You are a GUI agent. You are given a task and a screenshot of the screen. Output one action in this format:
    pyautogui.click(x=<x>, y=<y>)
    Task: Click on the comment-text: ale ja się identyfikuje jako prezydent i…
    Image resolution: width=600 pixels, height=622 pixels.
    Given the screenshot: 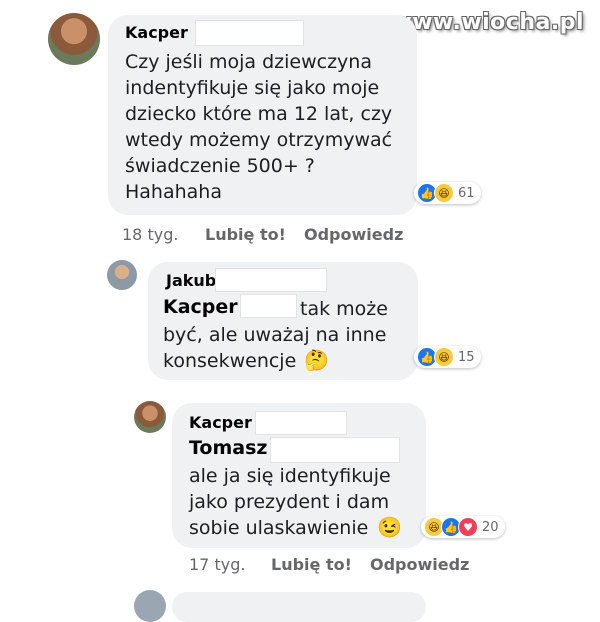 What is the action you would take?
    pyautogui.click(x=290, y=502)
    